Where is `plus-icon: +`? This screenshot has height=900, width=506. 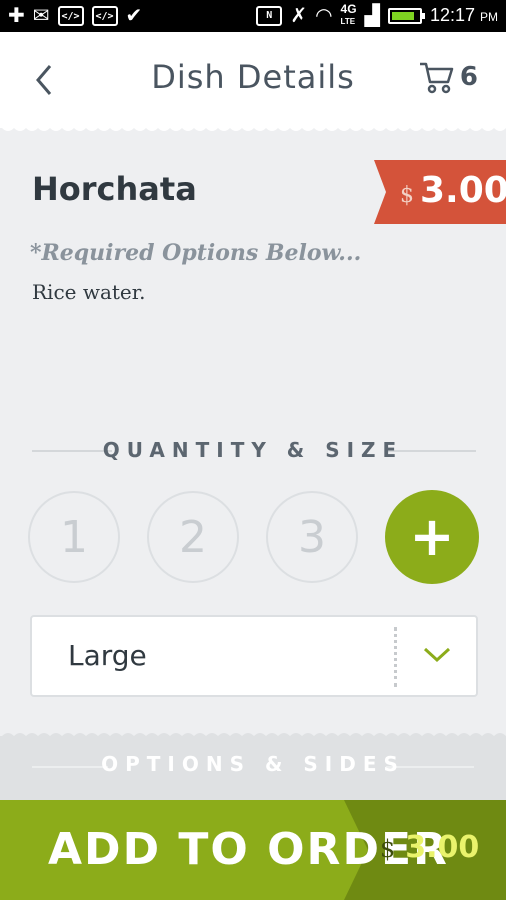
plus-icon: + is located at coordinates (432, 536).